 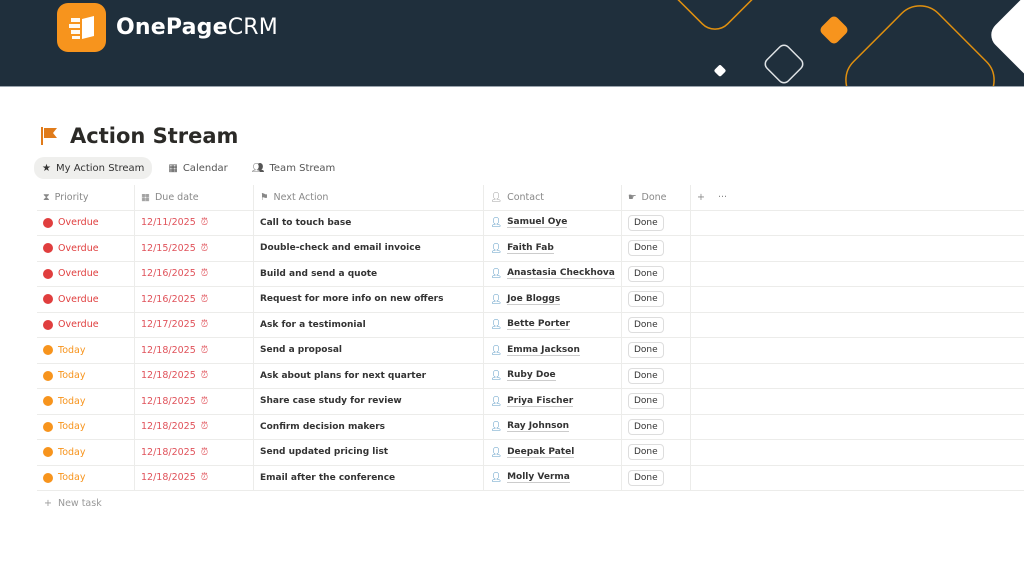 I want to click on alarm-clock-icon: ⏰︎, so click(x=204, y=299).